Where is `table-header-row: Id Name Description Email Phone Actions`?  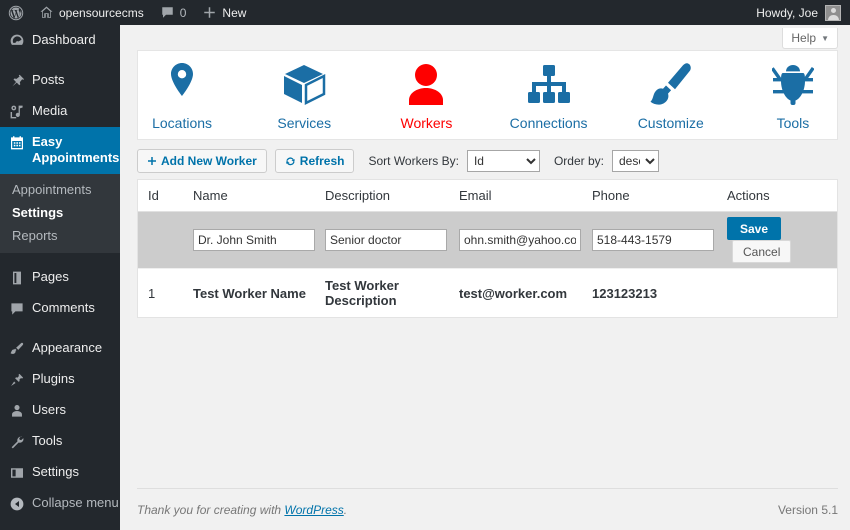
table-header-row: Id Name Description Email Phone Actions is located at coordinates (487, 196).